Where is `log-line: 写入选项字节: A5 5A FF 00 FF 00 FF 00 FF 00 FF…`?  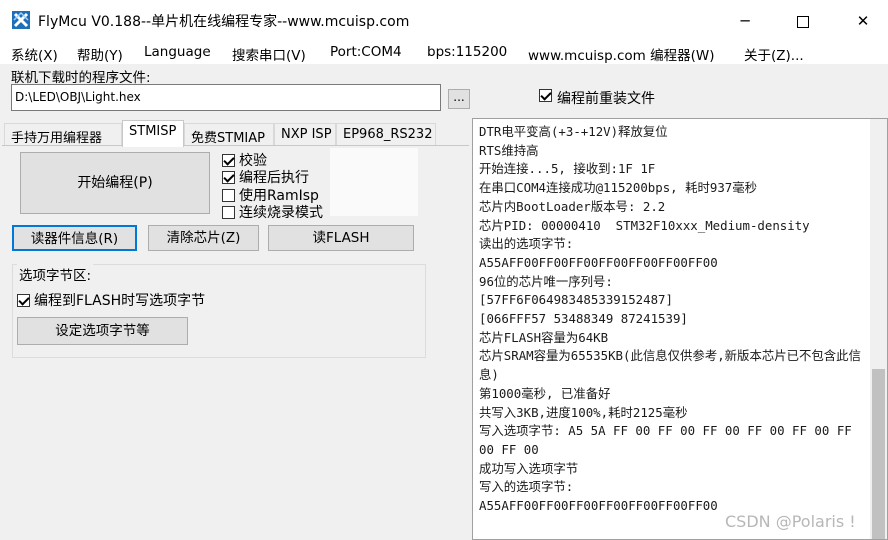
log-line: 写入选项字节: A5 5A FF 00 FF 00 FF 00 FF 00 FF… is located at coordinates (669, 440).